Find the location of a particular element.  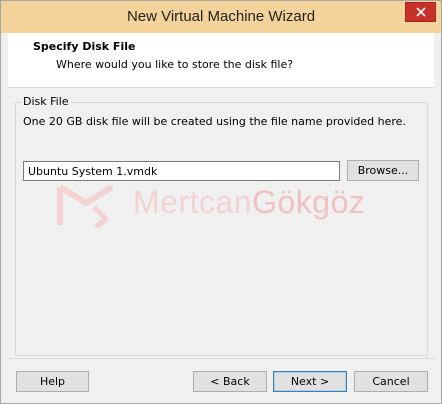

watermark-text: MertcanGökgöz is located at coordinates (249, 202).